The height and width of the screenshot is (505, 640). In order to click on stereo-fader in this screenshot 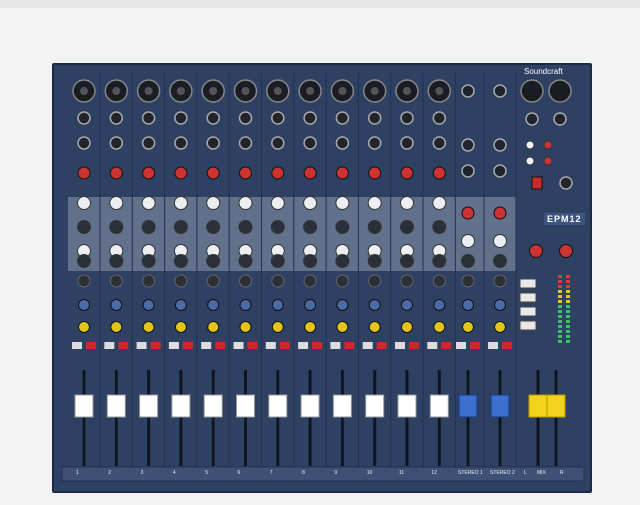, I will do `click(468, 406)`.